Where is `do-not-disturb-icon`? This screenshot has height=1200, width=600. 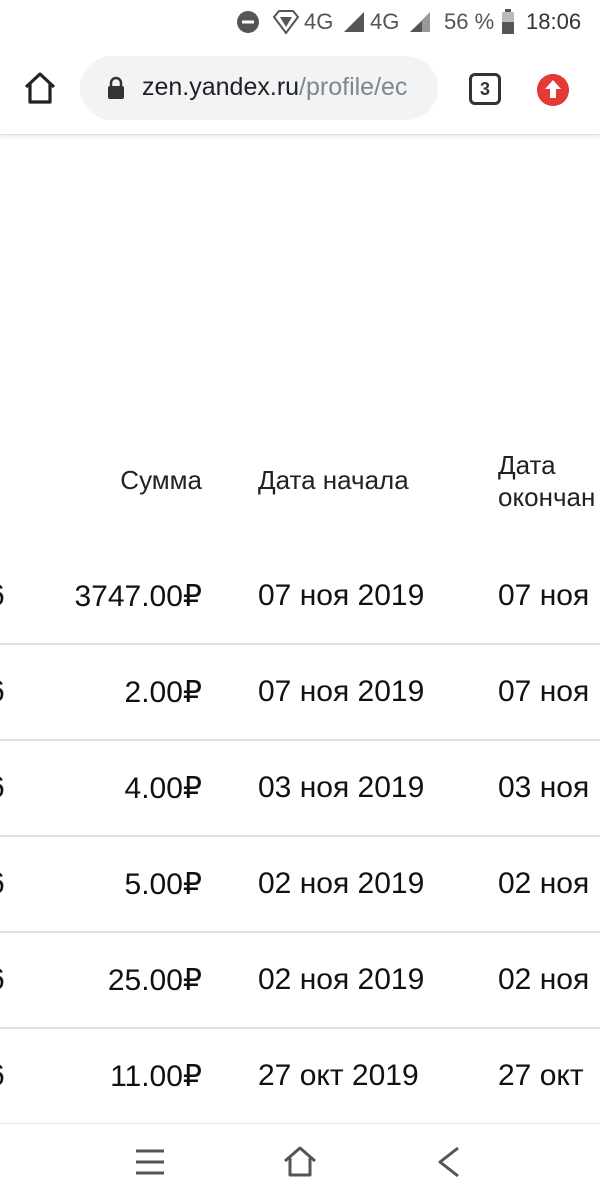
do-not-disturb-icon is located at coordinates (248, 22).